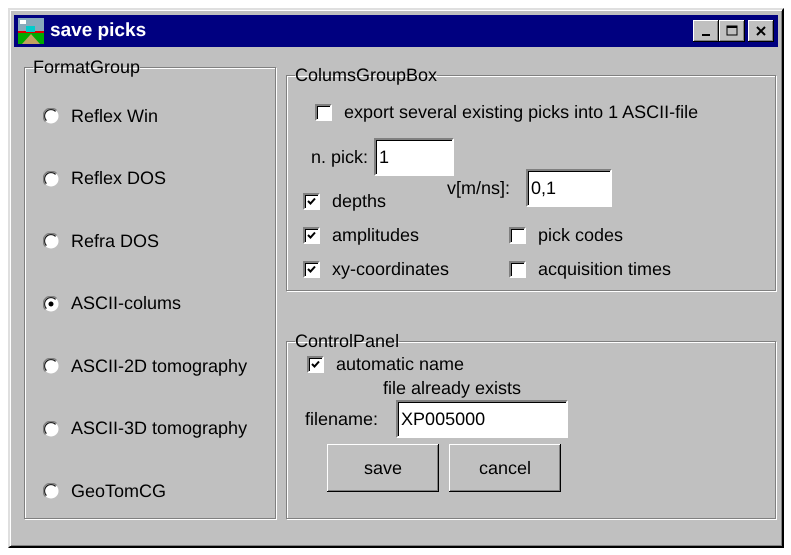 The width and height of the screenshot is (791, 555). Describe the element at coordinates (118, 491) in the screenshot. I see `radio-label: GeoTomCG` at that location.